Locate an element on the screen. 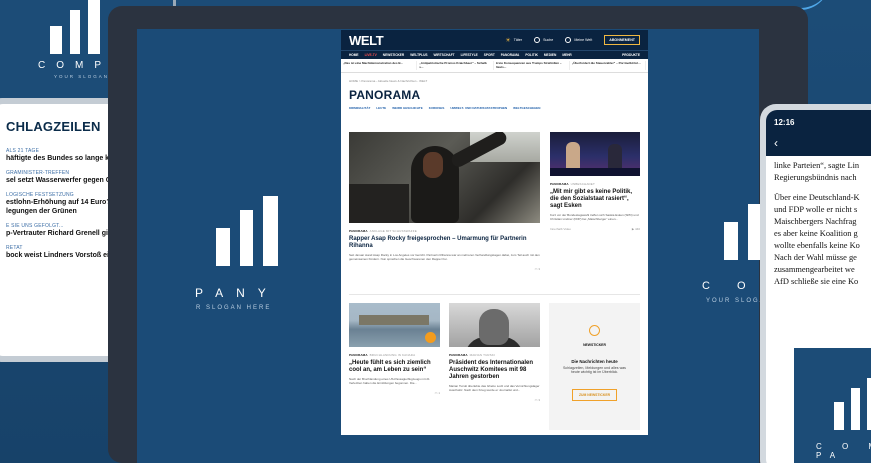  nav-wirtschaft: WIRTSCHAFT is located at coordinates (444, 55).